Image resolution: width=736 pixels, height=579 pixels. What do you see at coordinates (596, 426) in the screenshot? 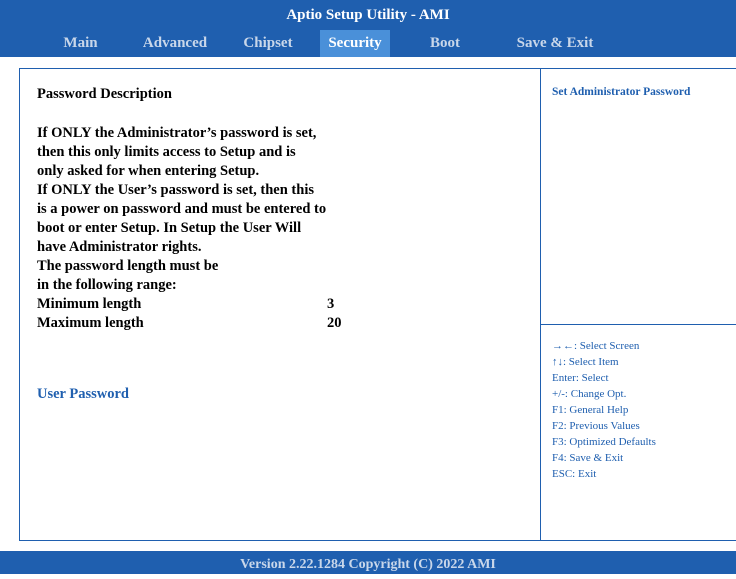
I see `key-help-item: F2: Previous Values` at bounding box center [596, 426].